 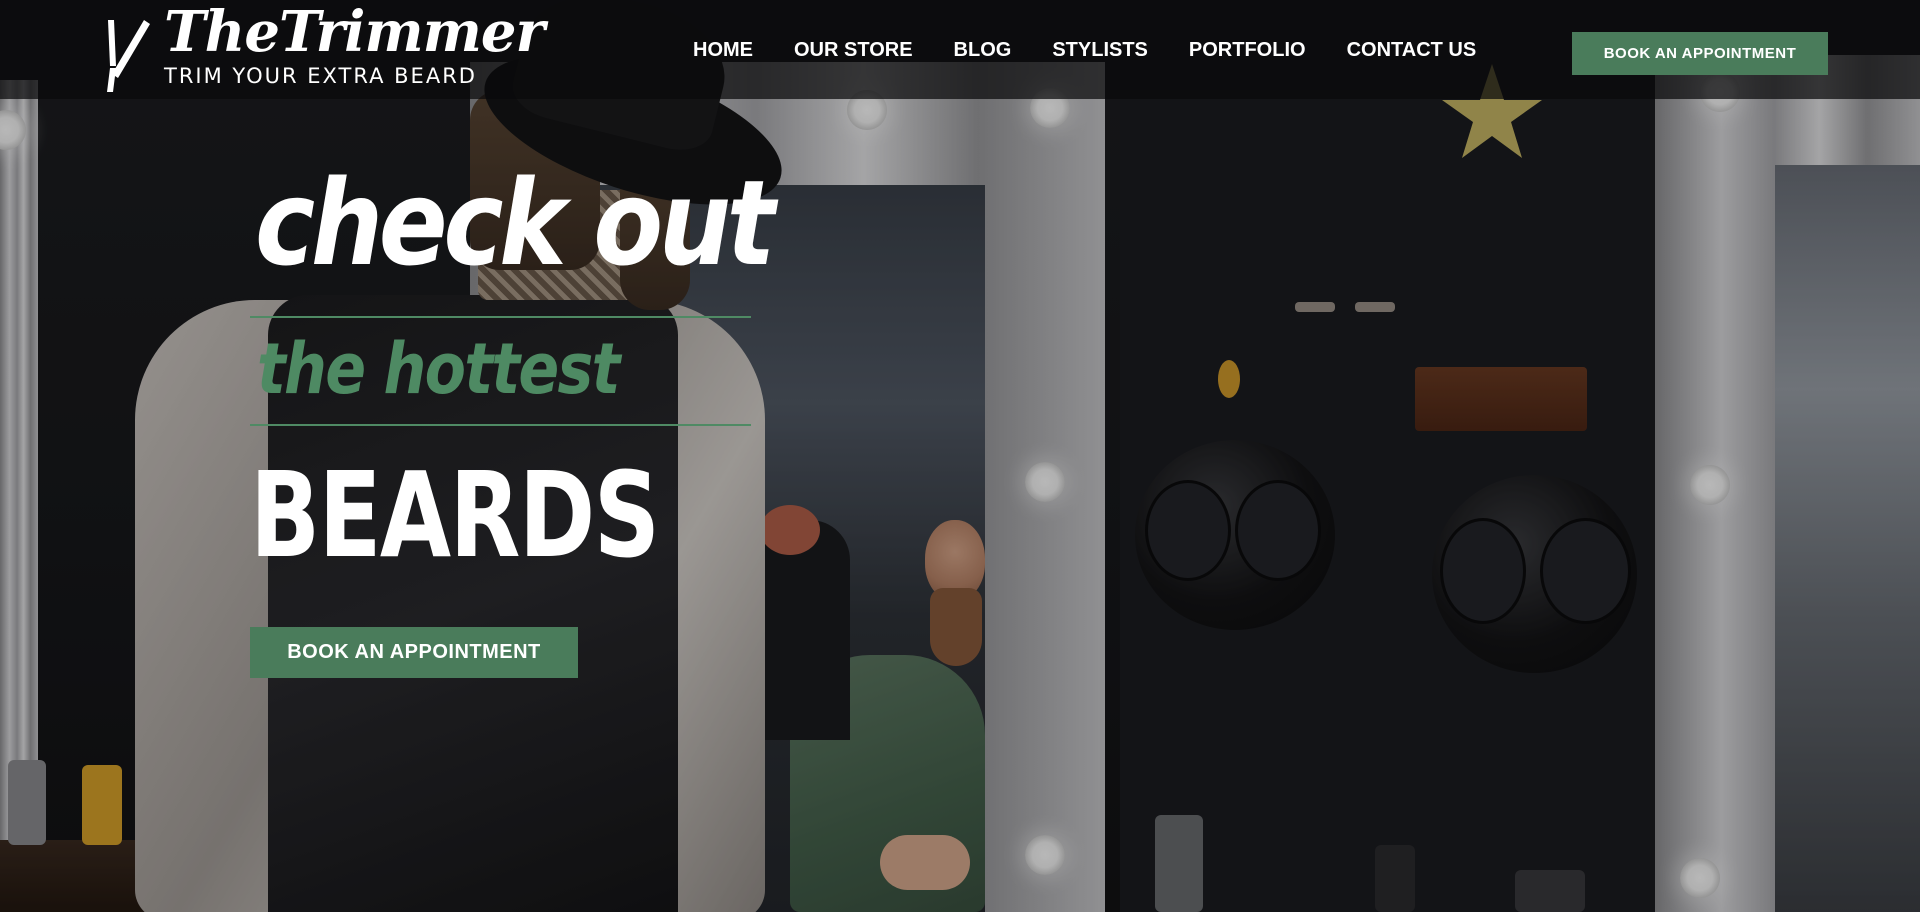 What do you see at coordinates (1412, 50) in the screenshot?
I see `nav-item-contact-us: CONTACT US` at bounding box center [1412, 50].